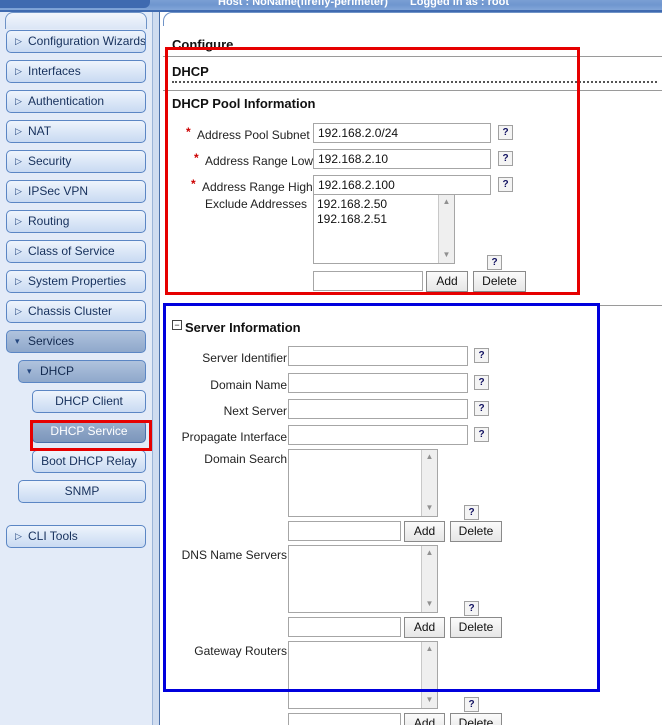 This screenshot has height=725, width=662. What do you see at coordinates (447, 281) in the screenshot?
I see `exclude-addresses-add-button: Add` at bounding box center [447, 281].